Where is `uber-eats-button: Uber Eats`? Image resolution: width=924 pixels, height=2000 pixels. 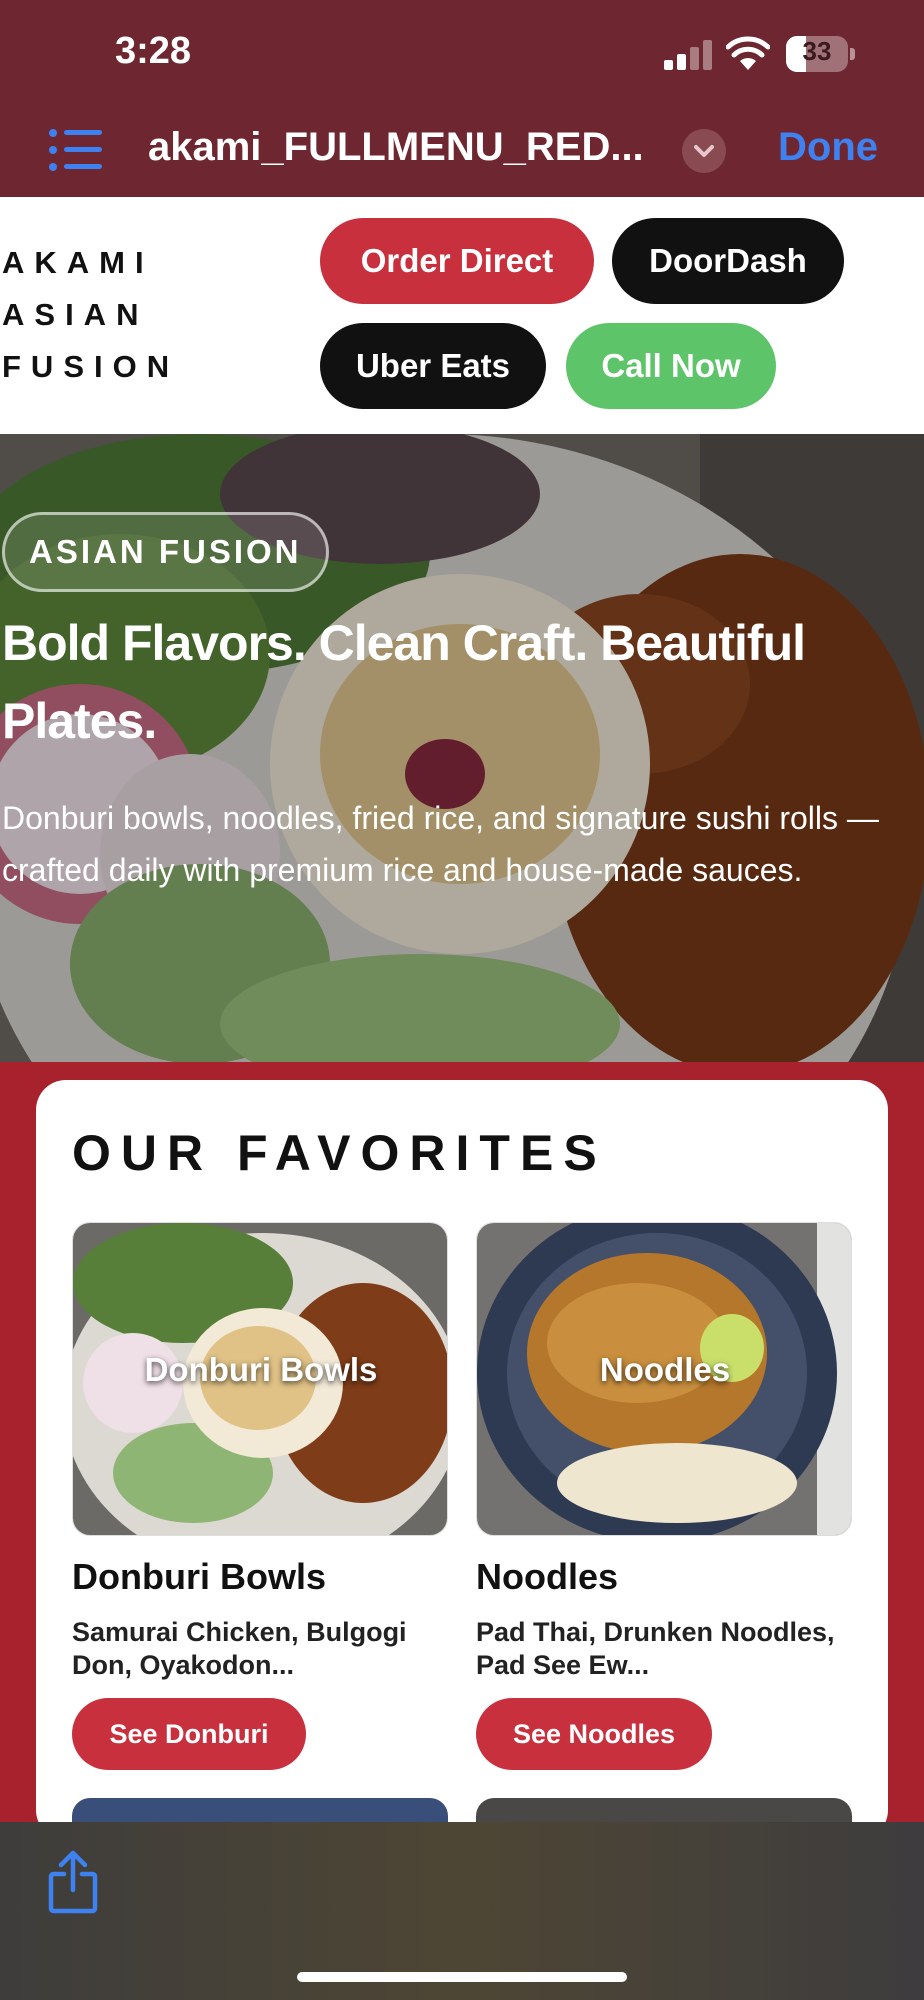
uber-eats-button: Uber Eats is located at coordinates (433, 366).